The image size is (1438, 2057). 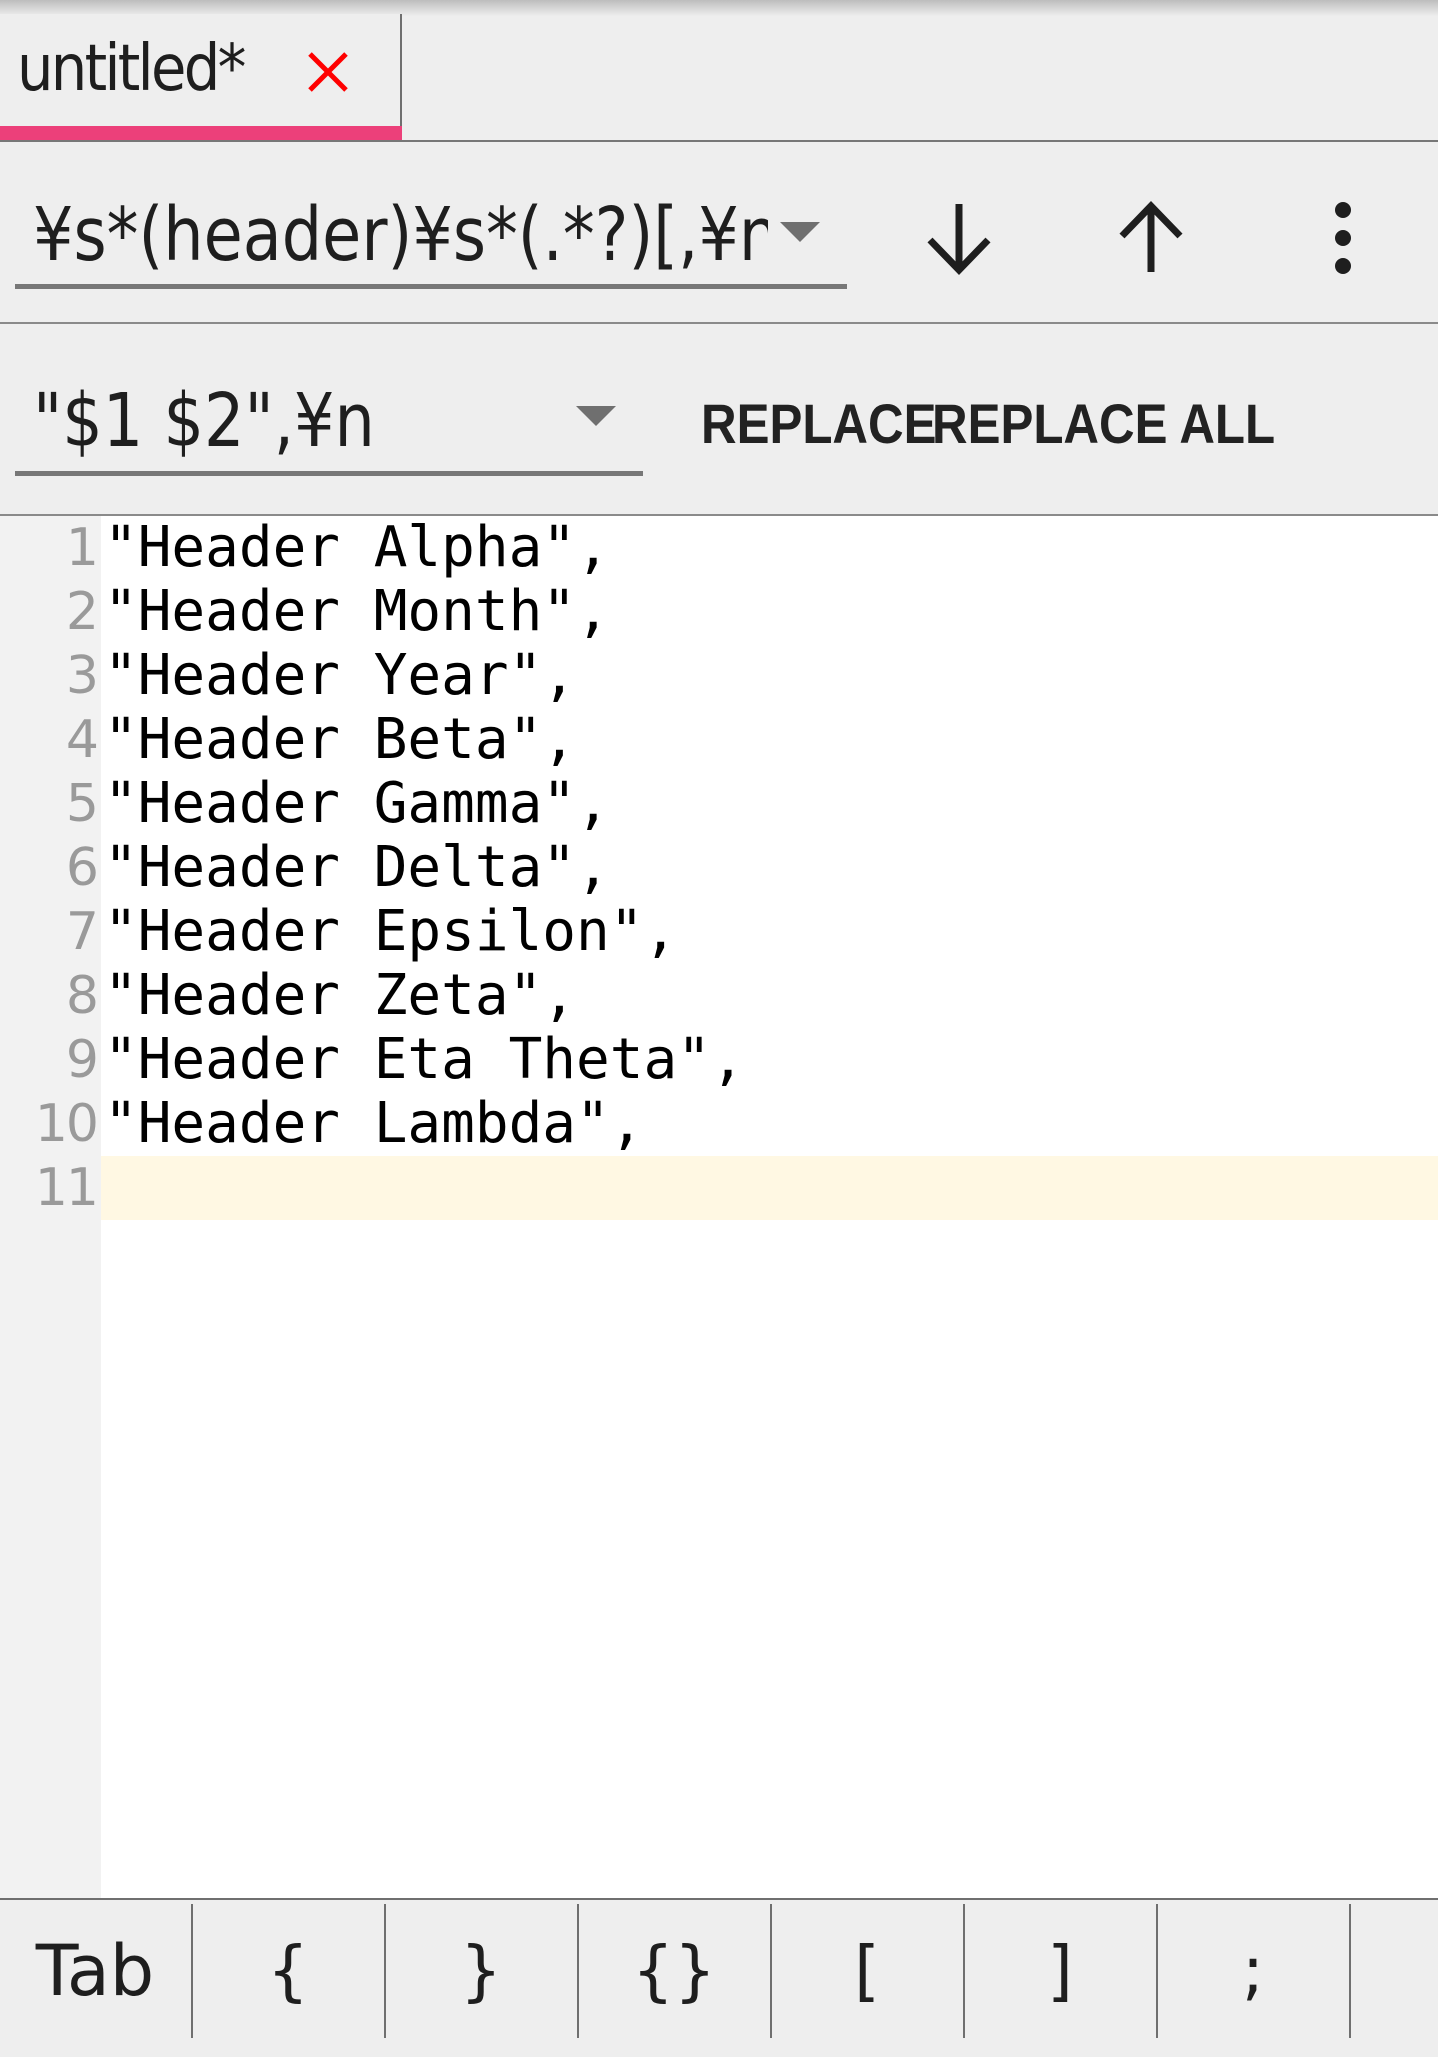 I want to click on tab-key: Tab, so click(x=95, y=1971).